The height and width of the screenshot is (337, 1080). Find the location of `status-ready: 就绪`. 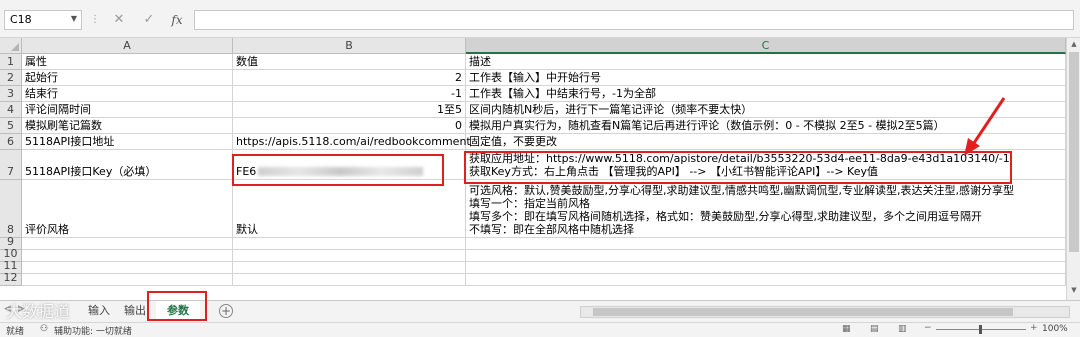

status-ready: 就绪 is located at coordinates (15, 332).